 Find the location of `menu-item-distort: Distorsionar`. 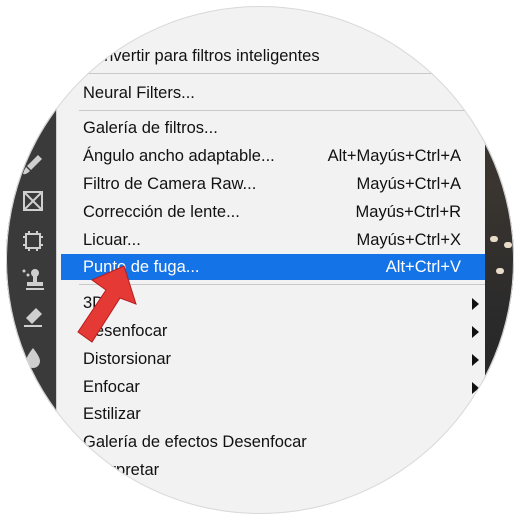

menu-item-distort: Distorsionar is located at coordinates (273, 359).